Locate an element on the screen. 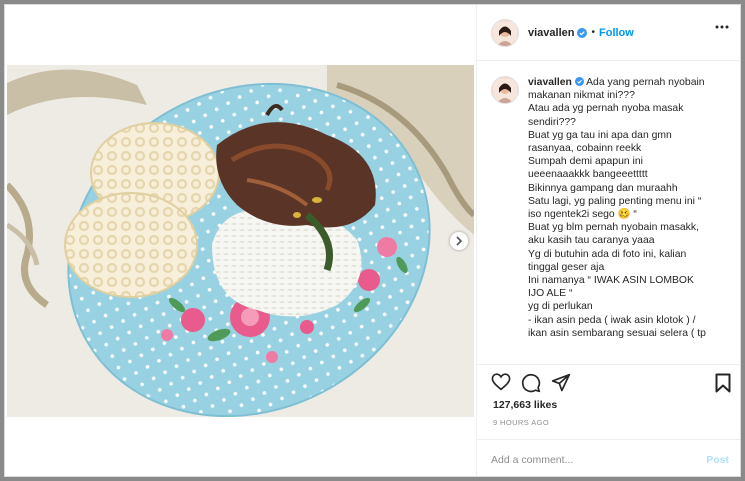 Image resolution: width=745 pixels, height=481 pixels. caption-line: IJO ALE “ is located at coordinates (550, 294).